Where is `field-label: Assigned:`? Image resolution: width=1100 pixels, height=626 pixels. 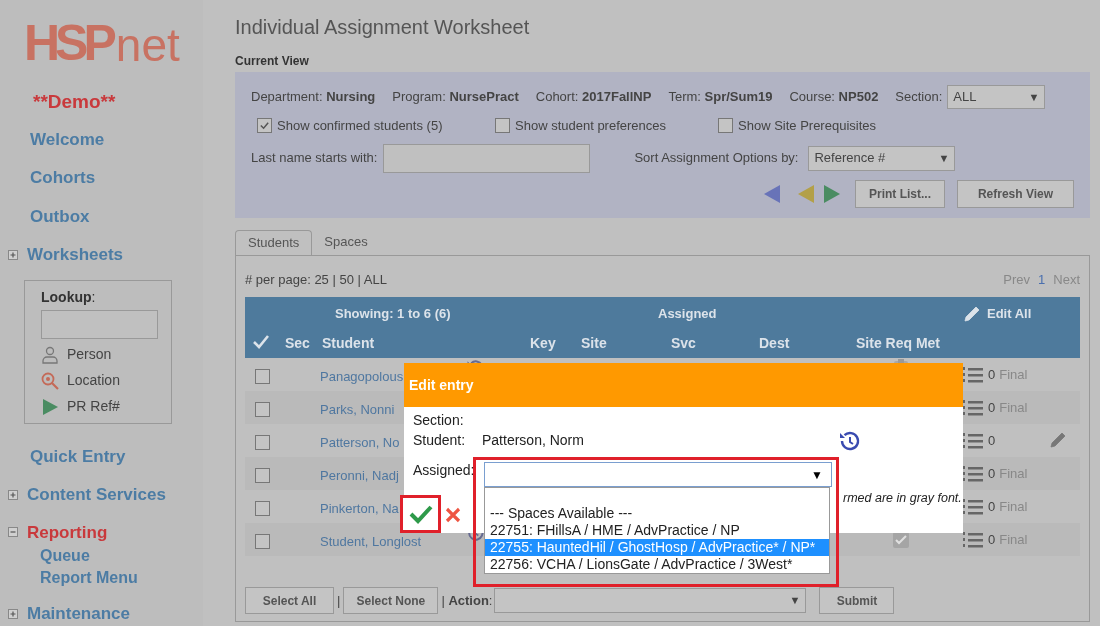 field-label: Assigned: is located at coordinates (444, 470).